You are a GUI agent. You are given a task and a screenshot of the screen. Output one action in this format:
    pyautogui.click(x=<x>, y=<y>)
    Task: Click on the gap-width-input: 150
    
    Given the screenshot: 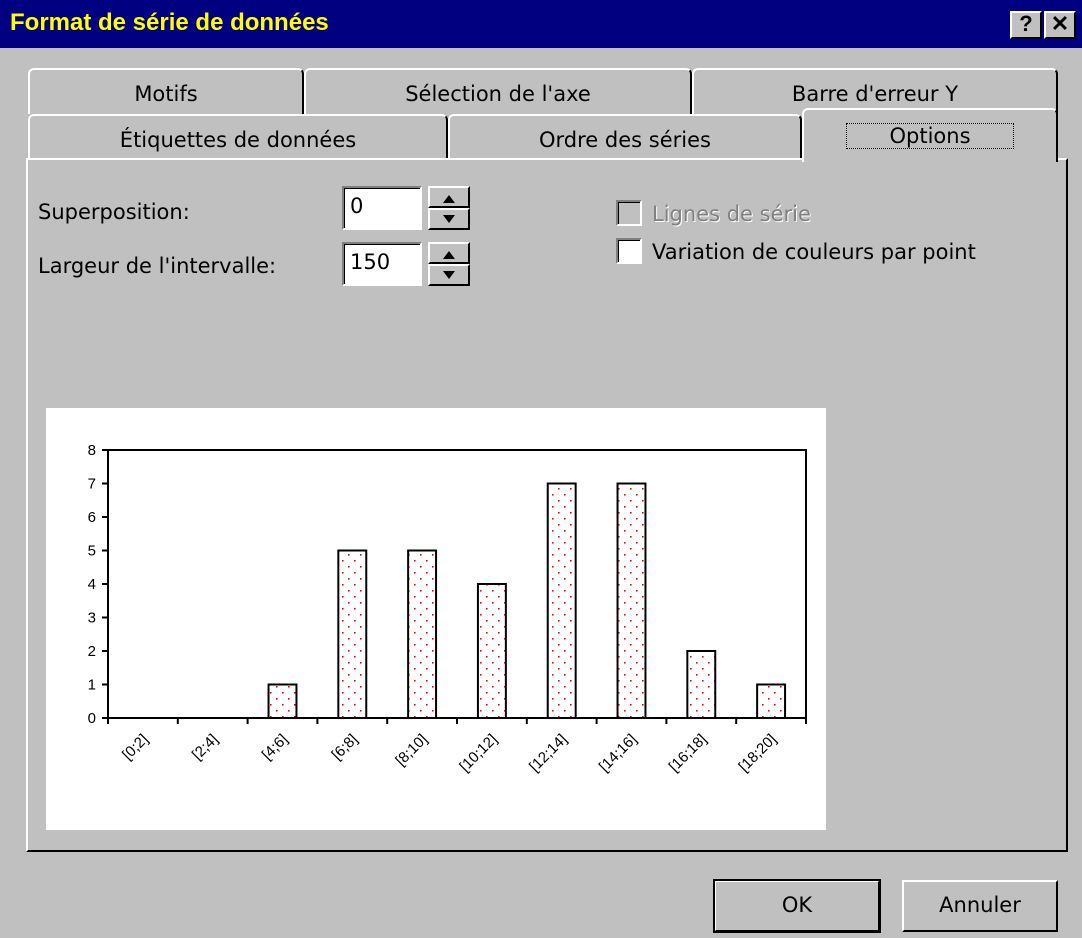 What is the action you would take?
    pyautogui.click(x=382, y=264)
    